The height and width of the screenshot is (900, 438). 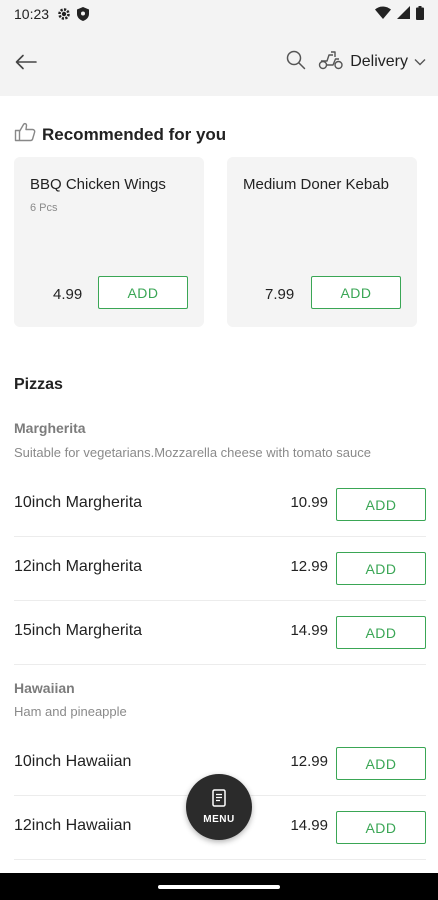 What do you see at coordinates (70, 711) in the screenshot?
I see `group-description: Ham and pineapple` at bounding box center [70, 711].